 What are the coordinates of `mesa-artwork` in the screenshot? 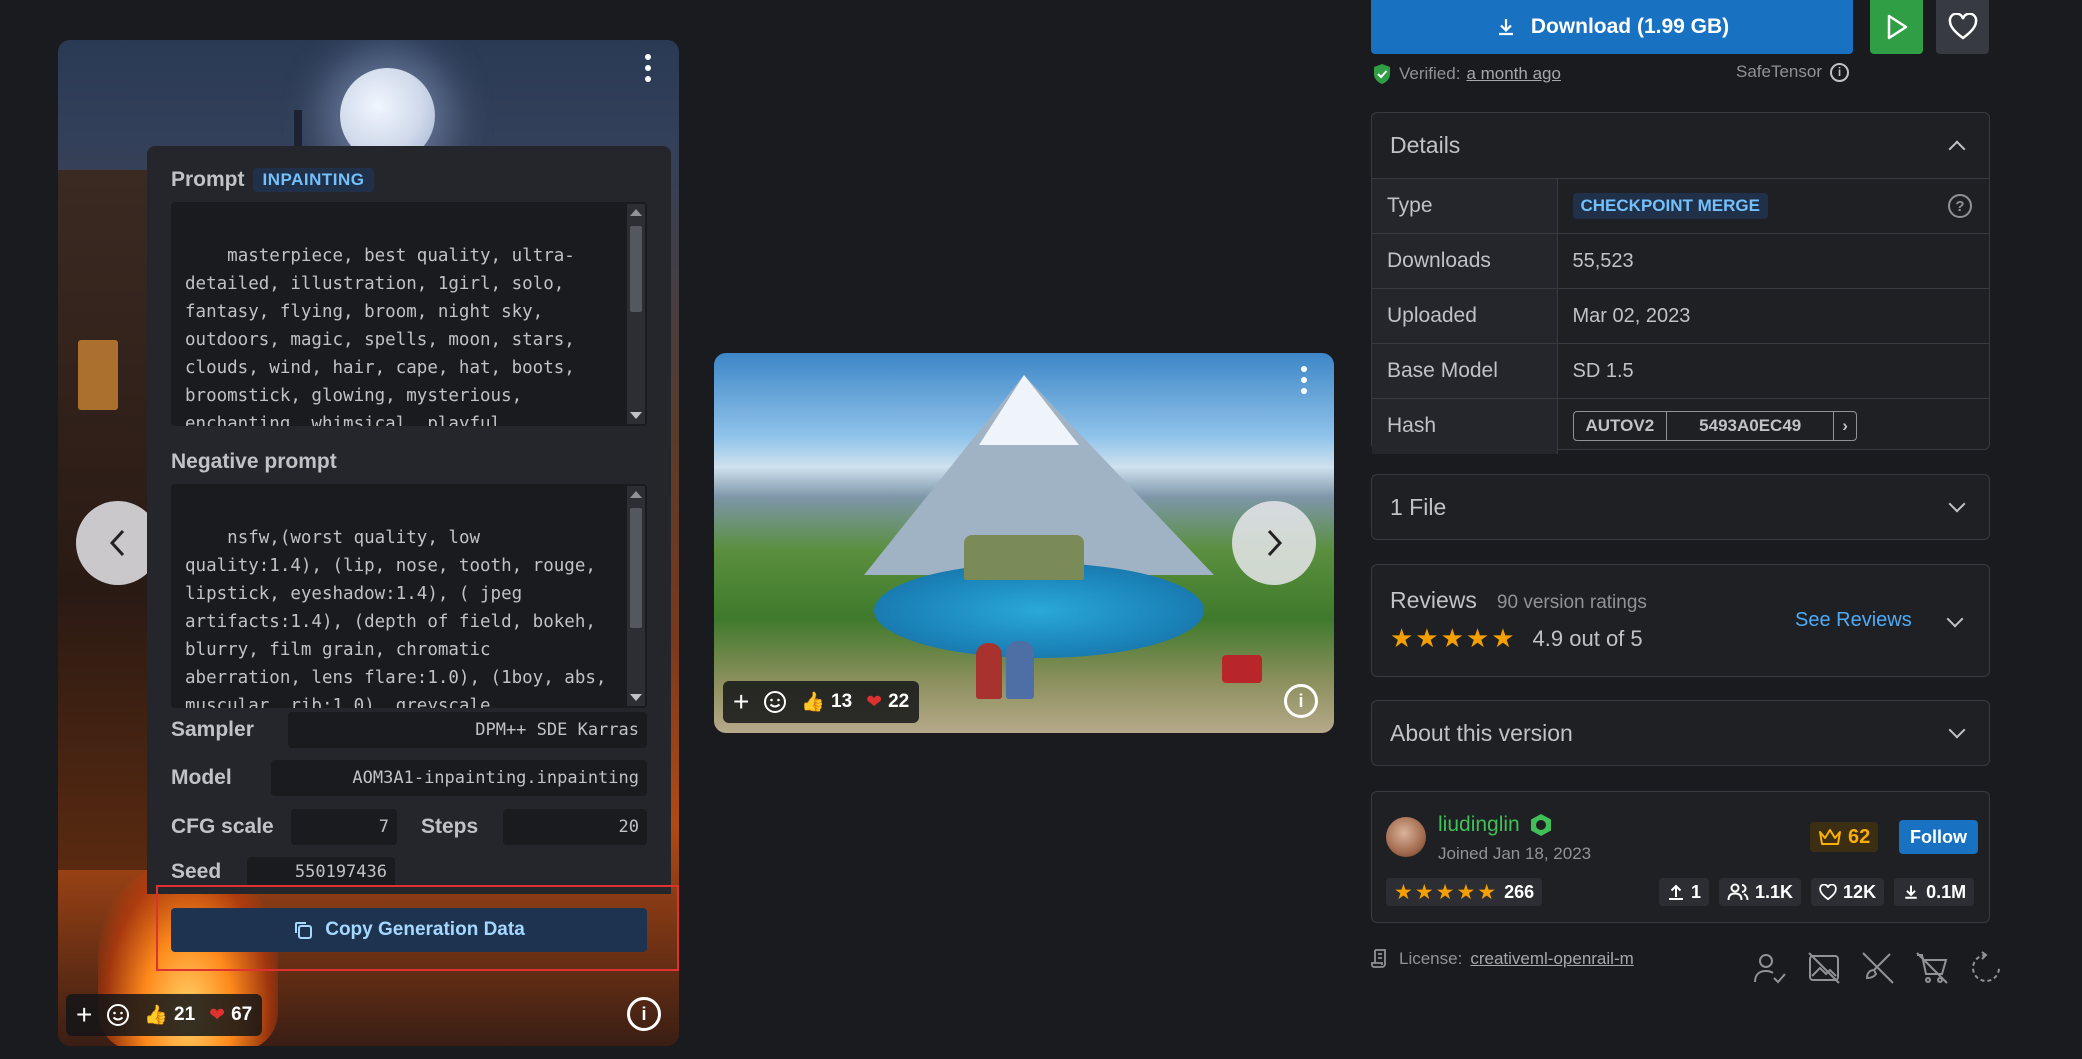 It's located at (1024, 557).